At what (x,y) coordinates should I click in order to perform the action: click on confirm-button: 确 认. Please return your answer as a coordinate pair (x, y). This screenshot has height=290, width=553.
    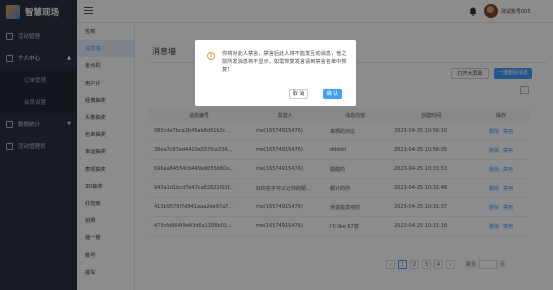
    Looking at the image, I should click on (332, 94).